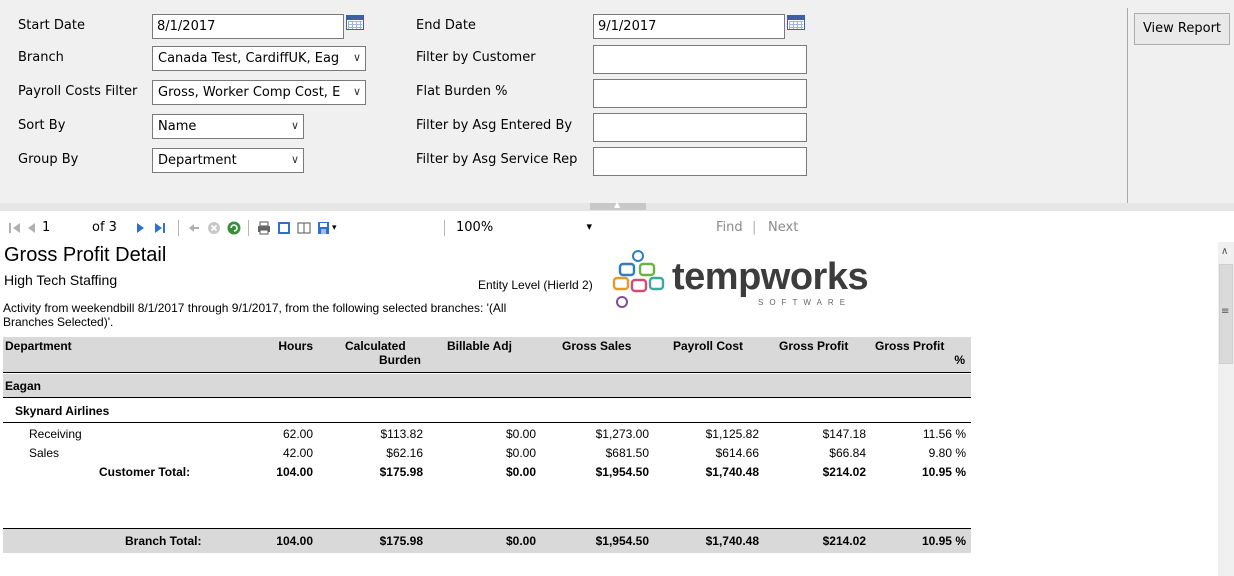 The width and height of the screenshot is (1234, 576). Describe the element at coordinates (497, 159) in the screenshot. I see `asg-service-label: Filter by Asg Service Rep` at that location.